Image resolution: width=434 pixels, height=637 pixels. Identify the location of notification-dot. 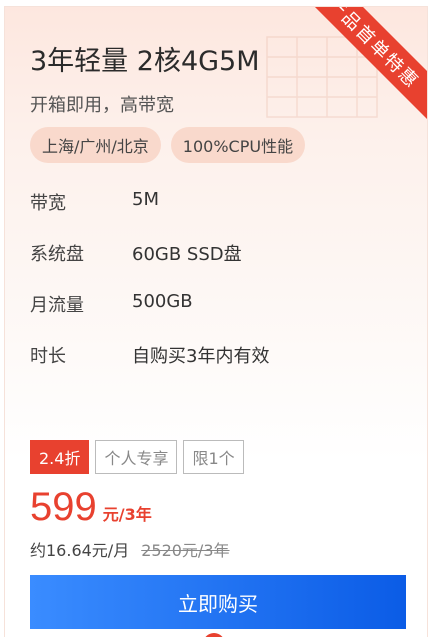
(214, 635).